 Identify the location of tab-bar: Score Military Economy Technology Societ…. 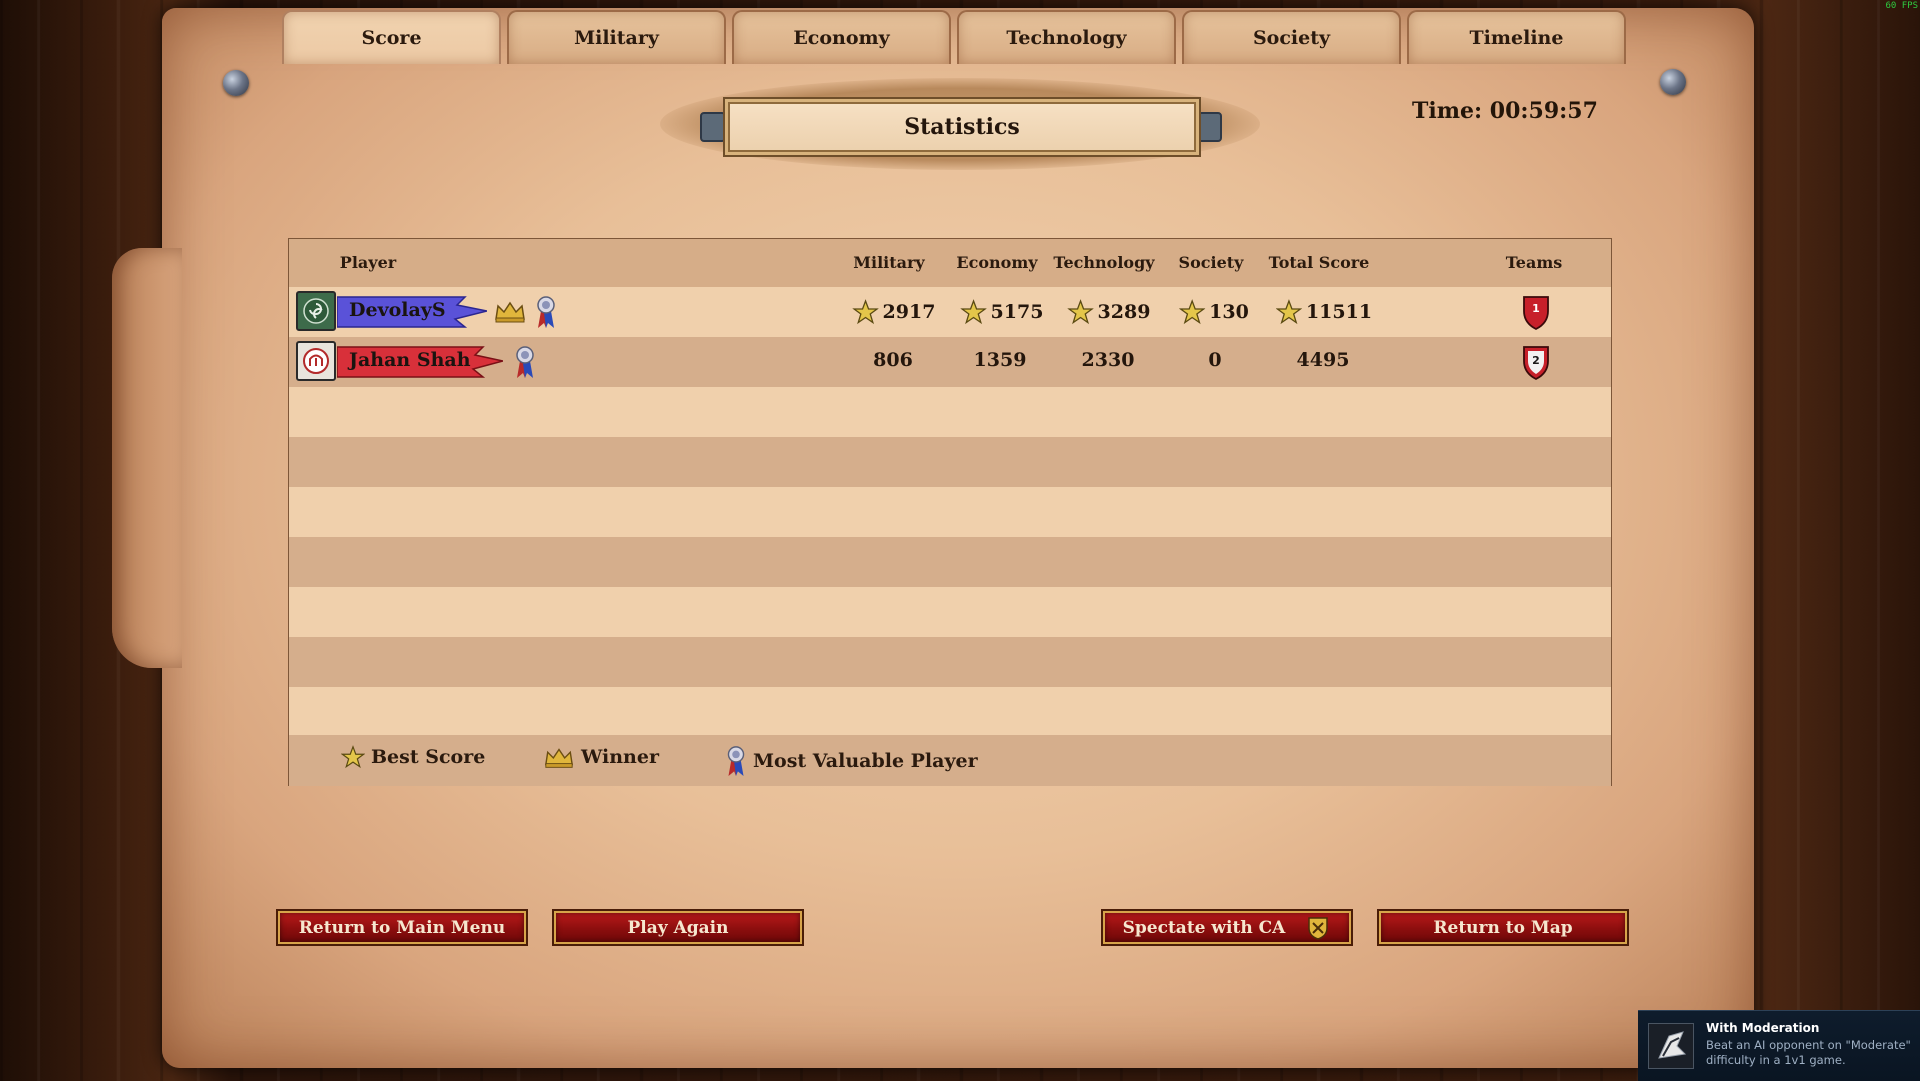
(954, 37).